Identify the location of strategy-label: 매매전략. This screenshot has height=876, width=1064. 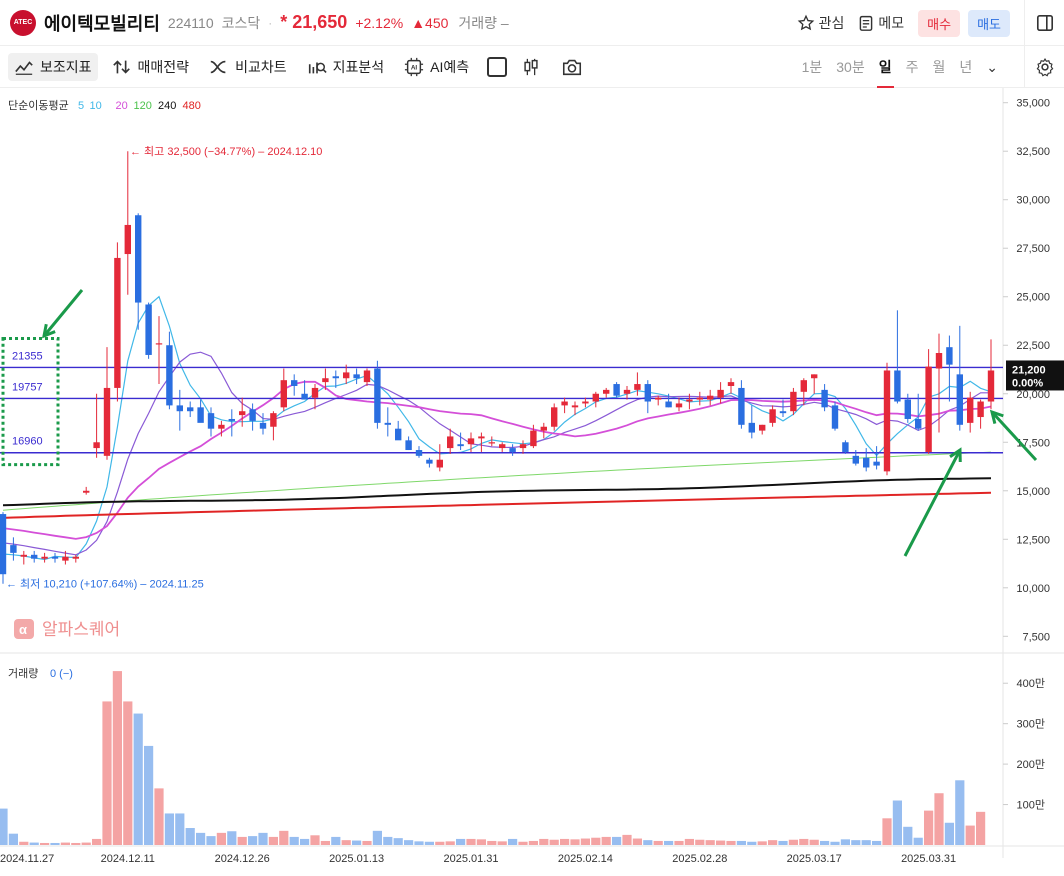
(163, 66).